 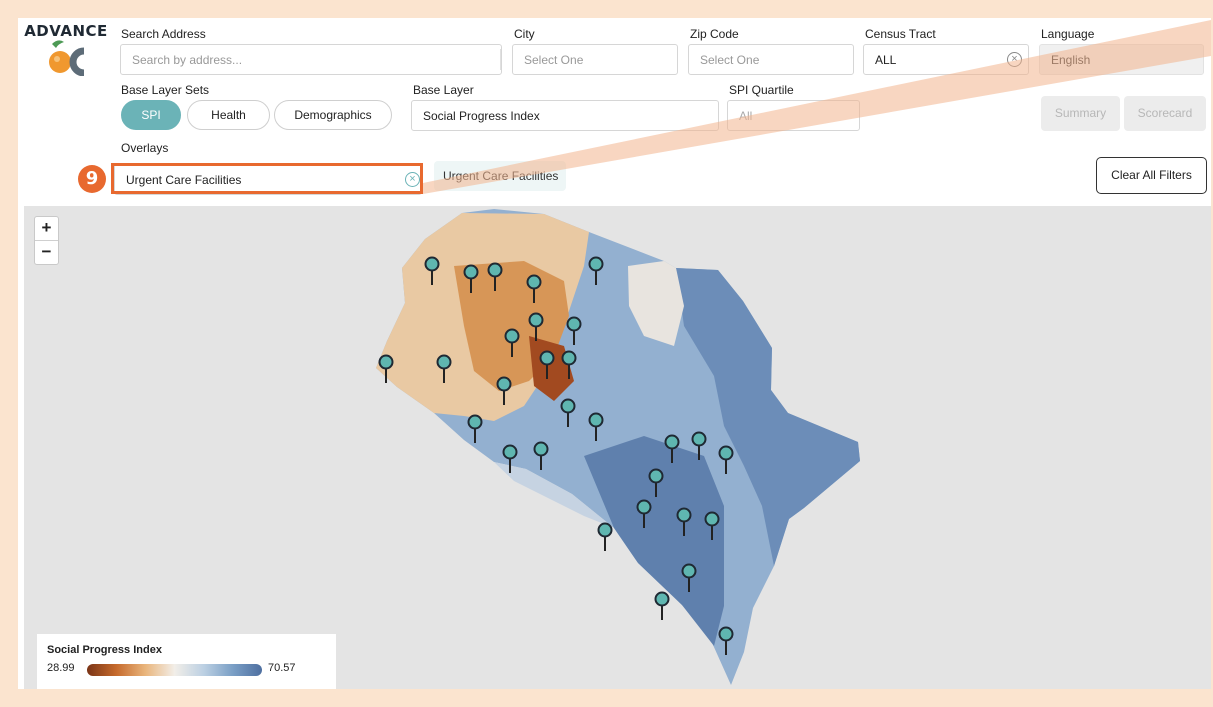 I want to click on advance-oc-logo-icon, so click(x=67, y=58).